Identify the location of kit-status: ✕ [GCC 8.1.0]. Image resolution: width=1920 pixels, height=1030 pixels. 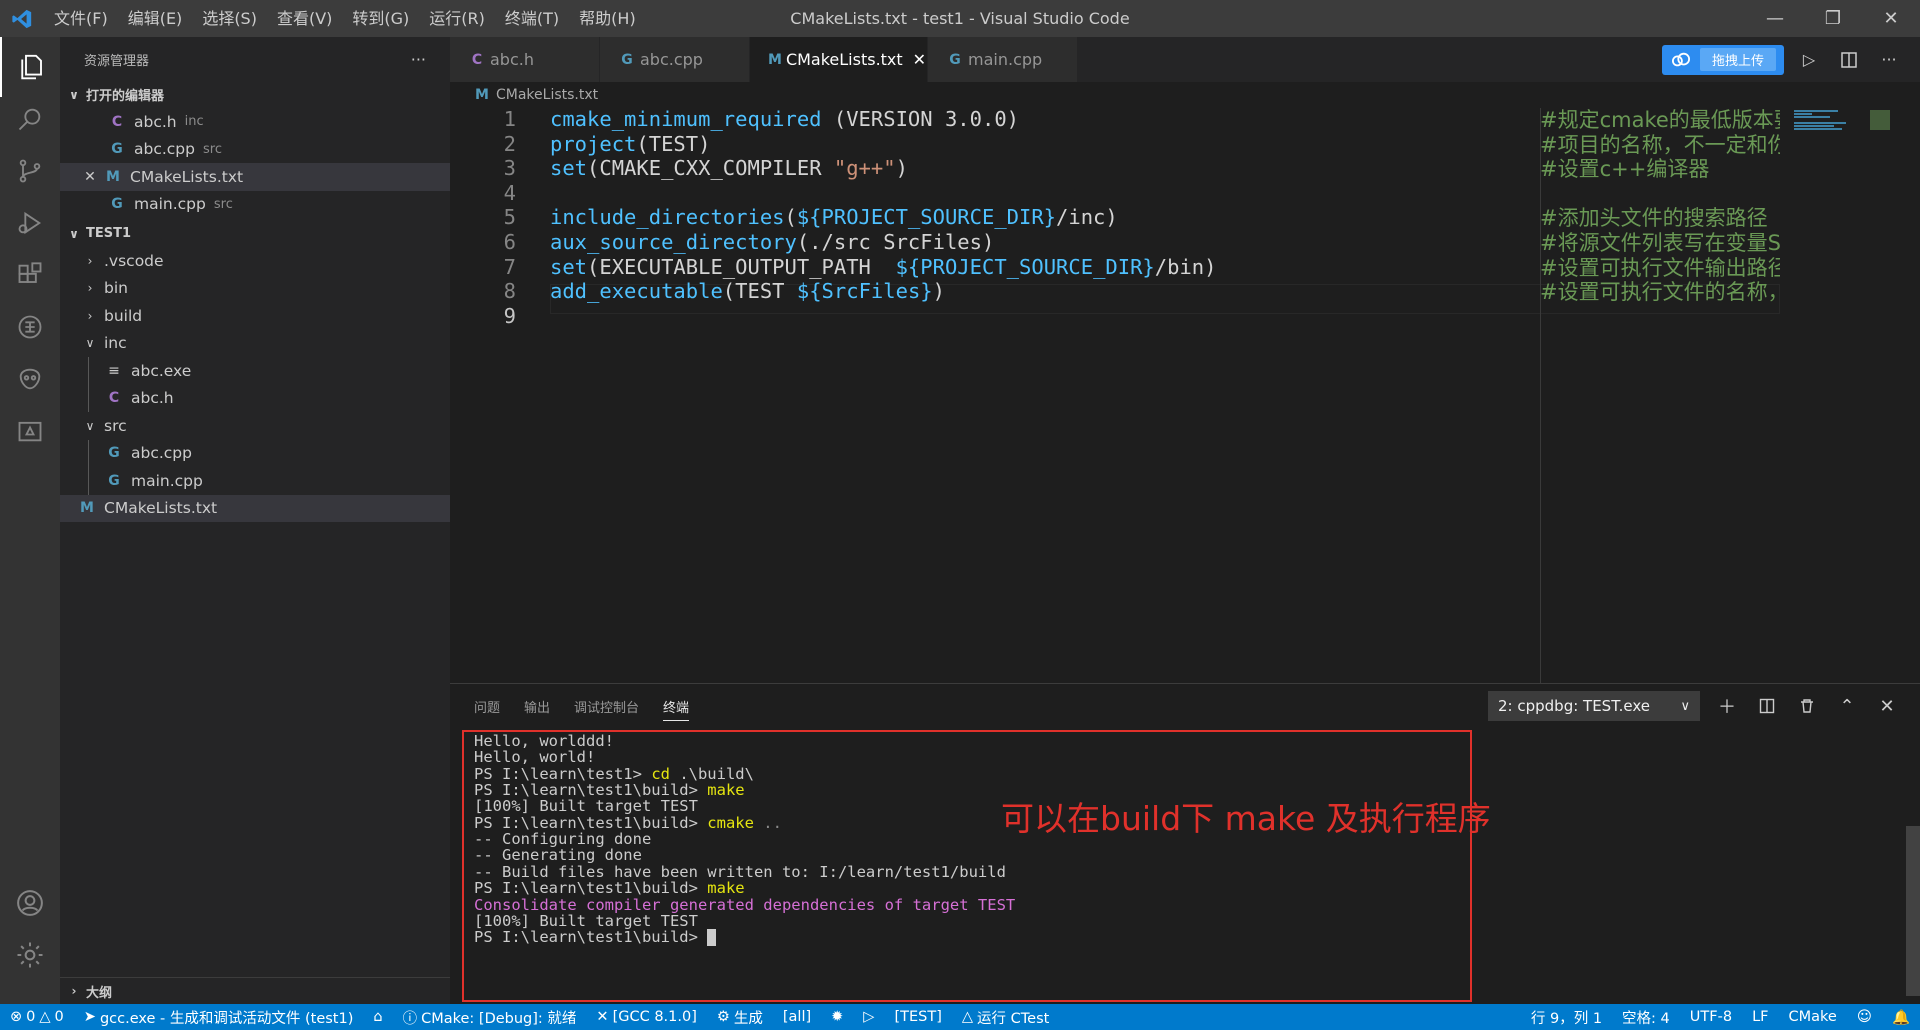
(646, 1017).